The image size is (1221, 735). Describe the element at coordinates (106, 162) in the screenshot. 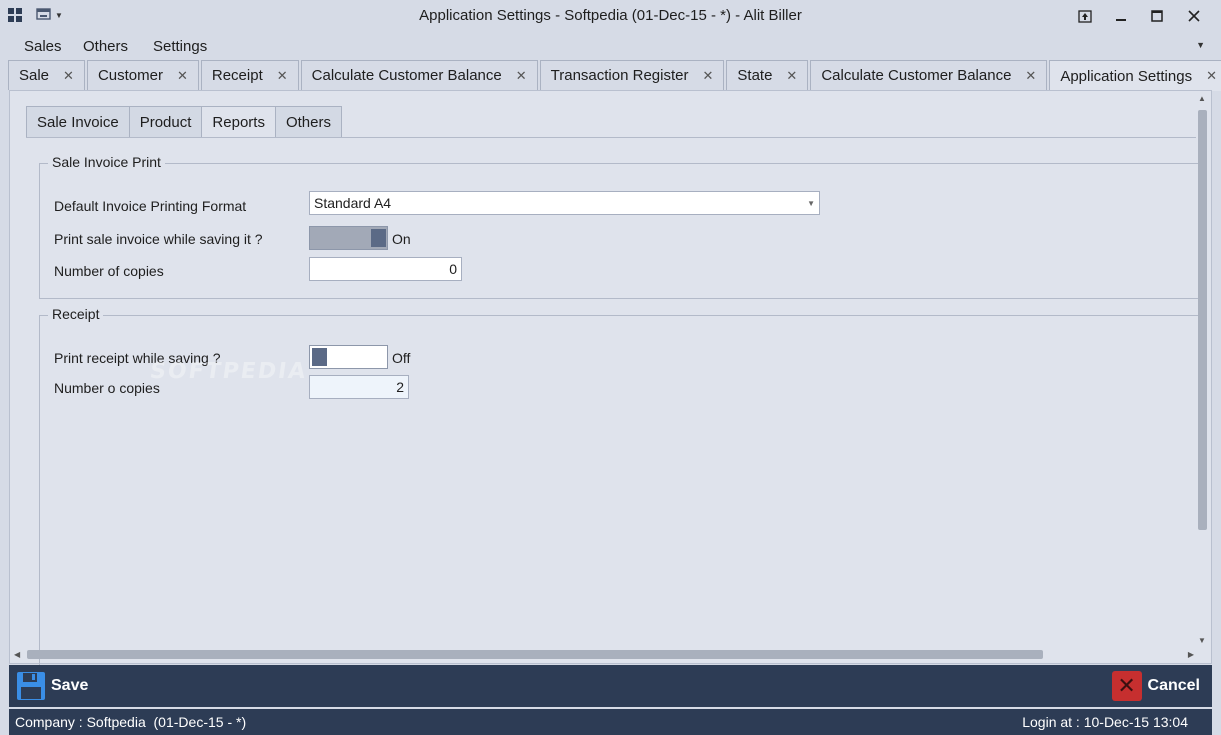

I see `group-title: Sale Invoice Print` at that location.